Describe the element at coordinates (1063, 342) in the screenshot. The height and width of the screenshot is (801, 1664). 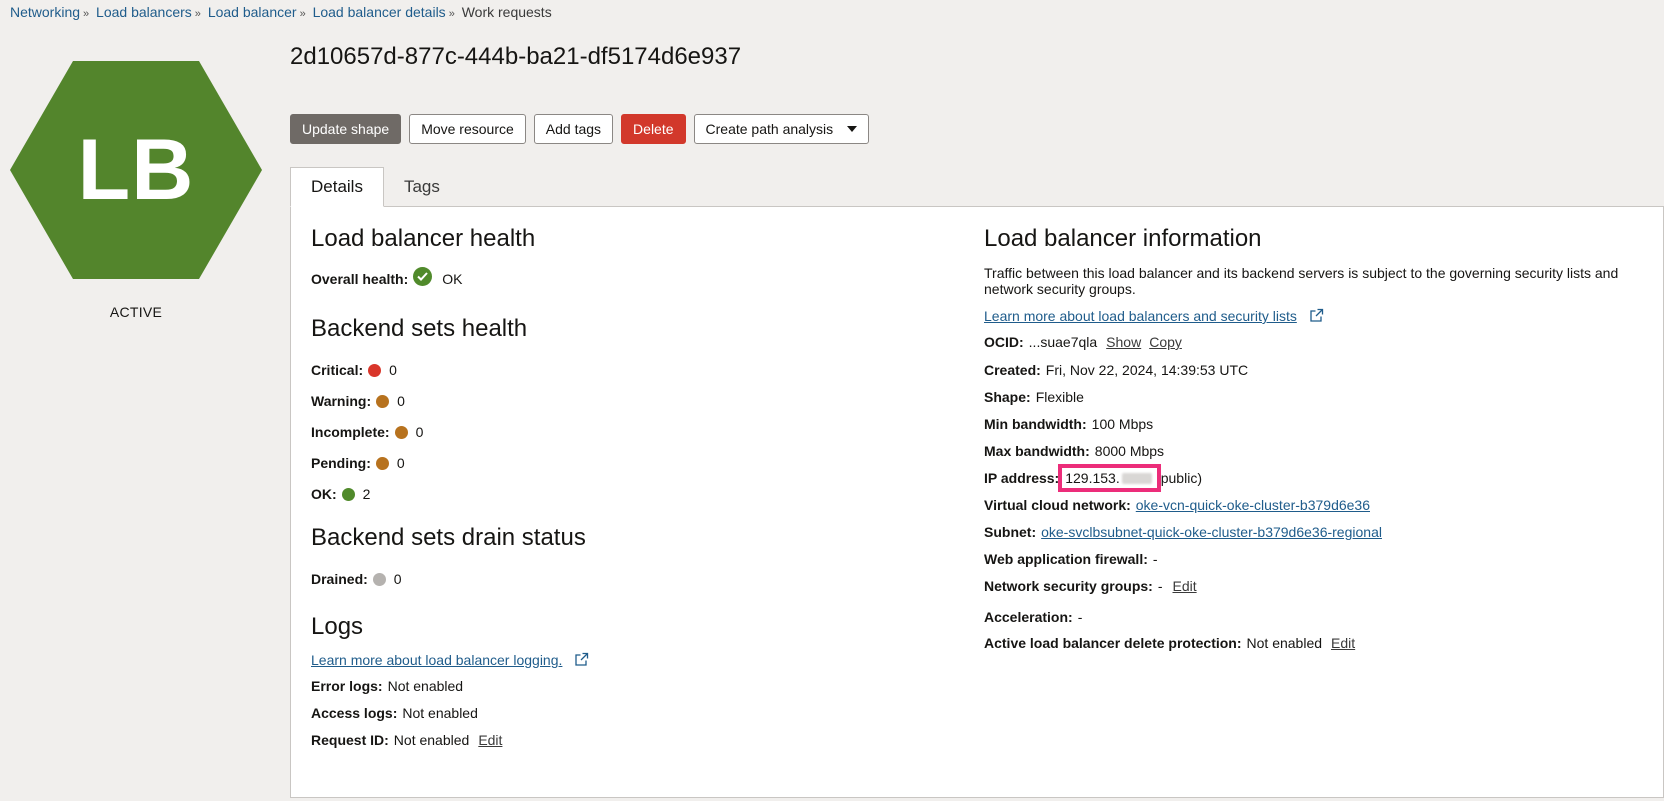
I see `ocid-value: ...suae7qla` at that location.